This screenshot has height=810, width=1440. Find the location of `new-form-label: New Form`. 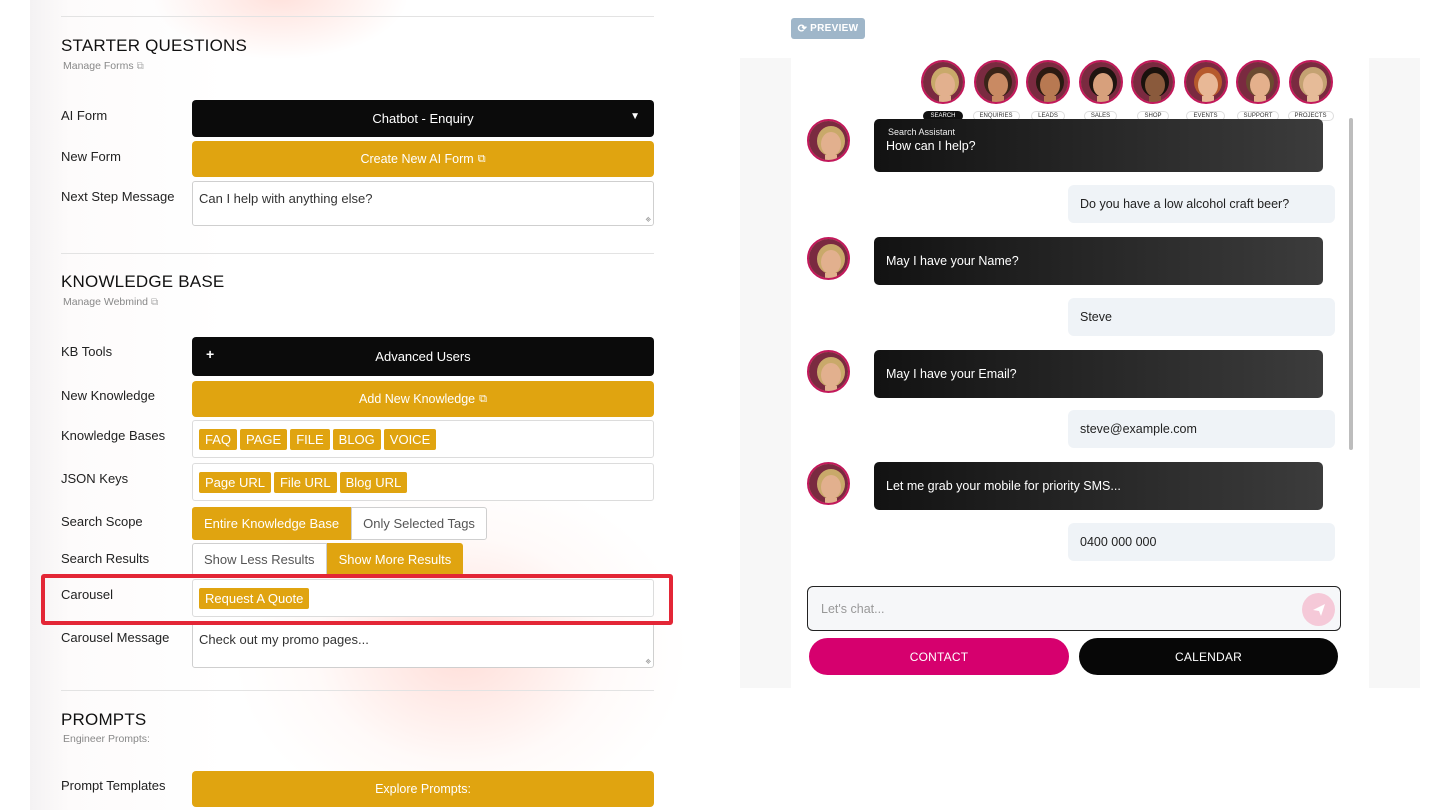

new-form-label: New Form is located at coordinates (91, 156).